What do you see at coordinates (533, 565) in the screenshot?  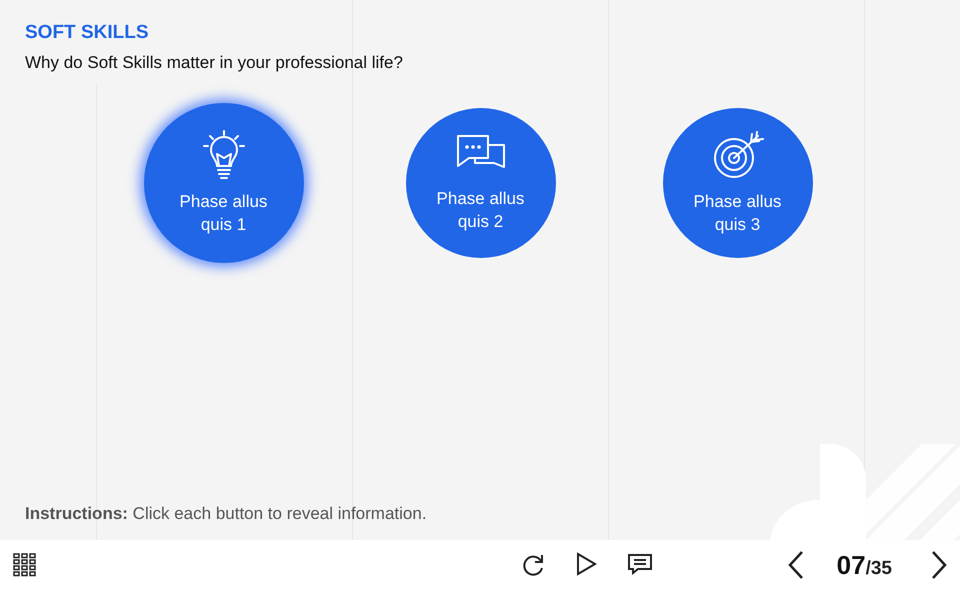 I see `replay-icon` at bounding box center [533, 565].